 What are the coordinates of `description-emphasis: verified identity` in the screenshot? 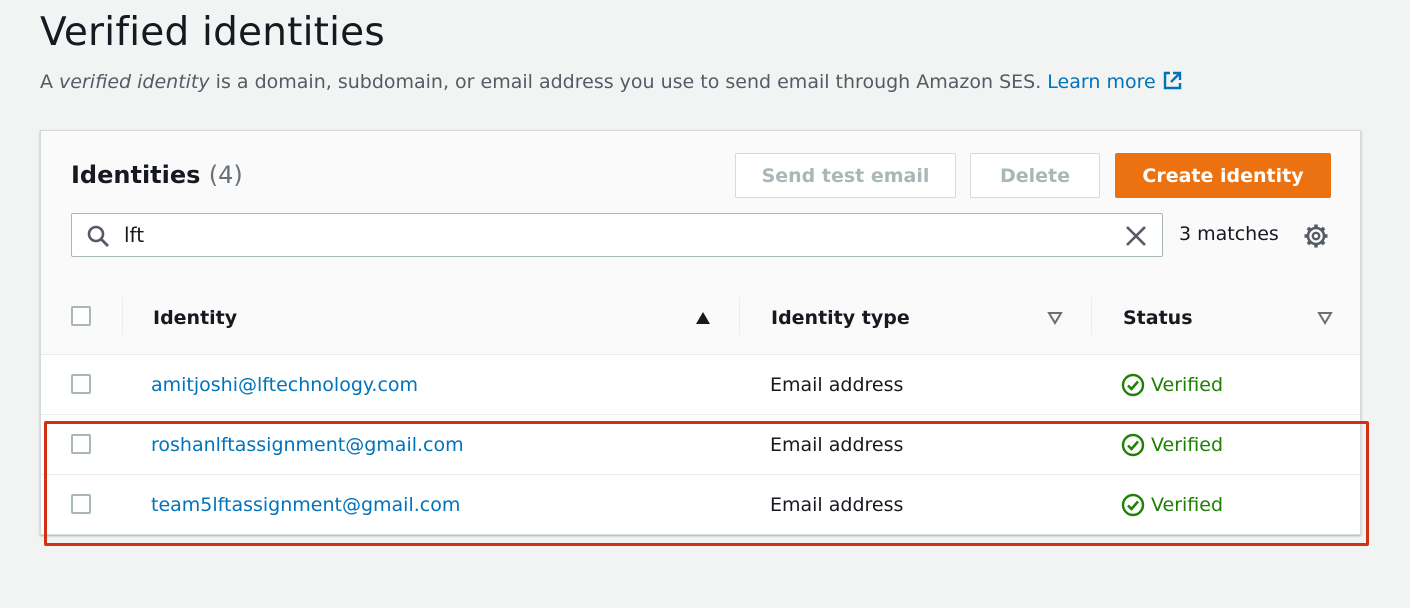 It's located at (134, 82).